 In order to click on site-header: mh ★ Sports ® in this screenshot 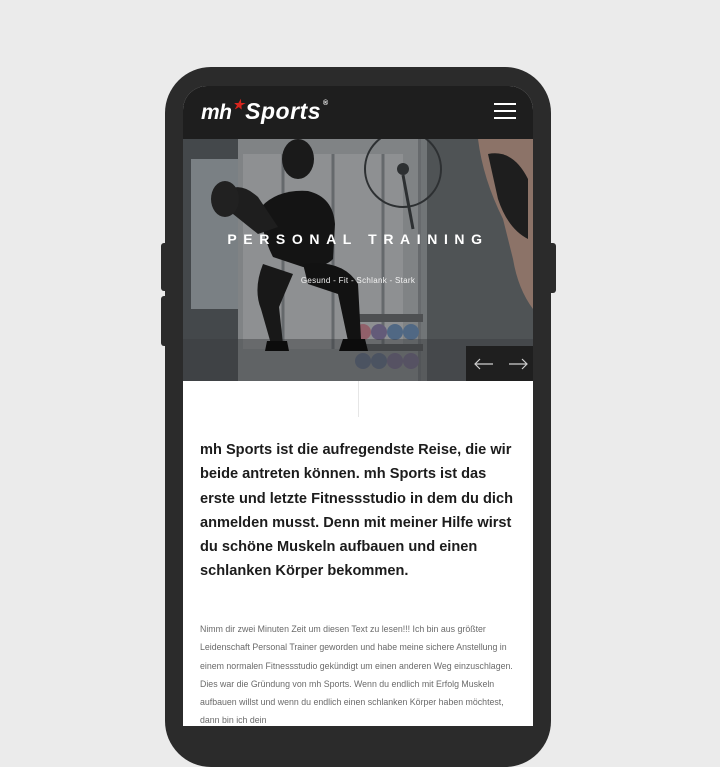, I will do `click(358, 112)`.